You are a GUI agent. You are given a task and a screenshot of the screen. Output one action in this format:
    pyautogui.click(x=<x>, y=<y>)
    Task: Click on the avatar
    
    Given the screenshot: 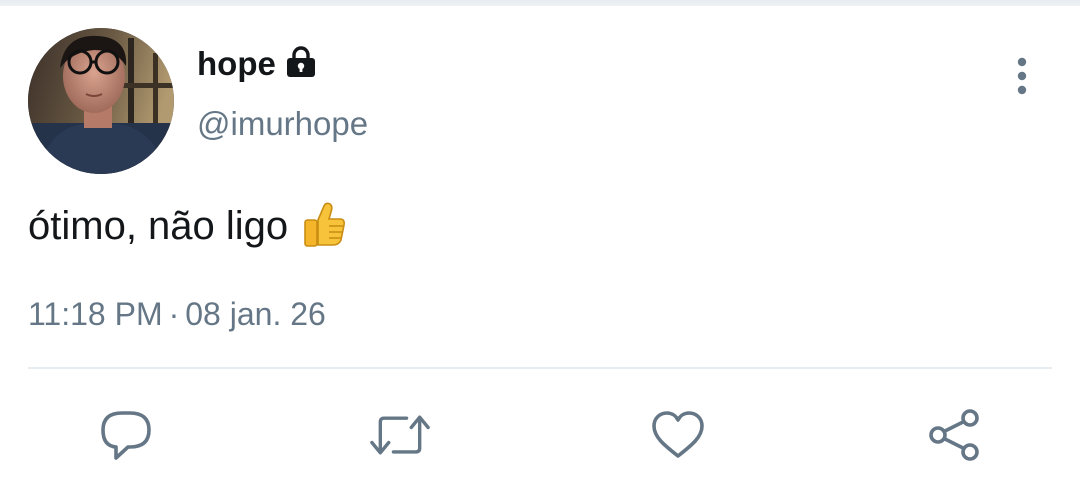 What is the action you would take?
    pyautogui.click(x=101, y=101)
    